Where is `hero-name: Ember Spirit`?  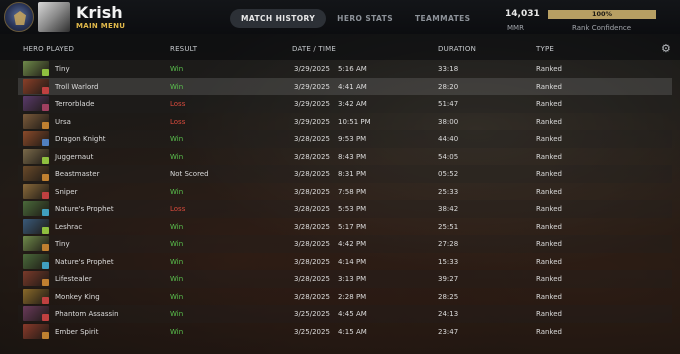
hero-name: Ember Spirit is located at coordinates (77, 331).